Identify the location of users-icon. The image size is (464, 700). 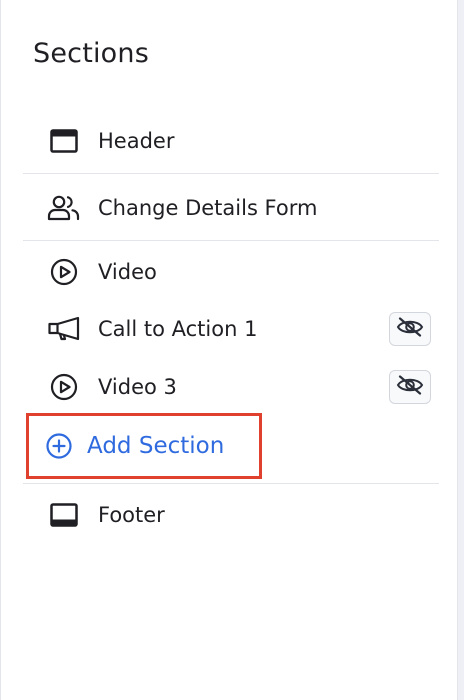
(64, 208).